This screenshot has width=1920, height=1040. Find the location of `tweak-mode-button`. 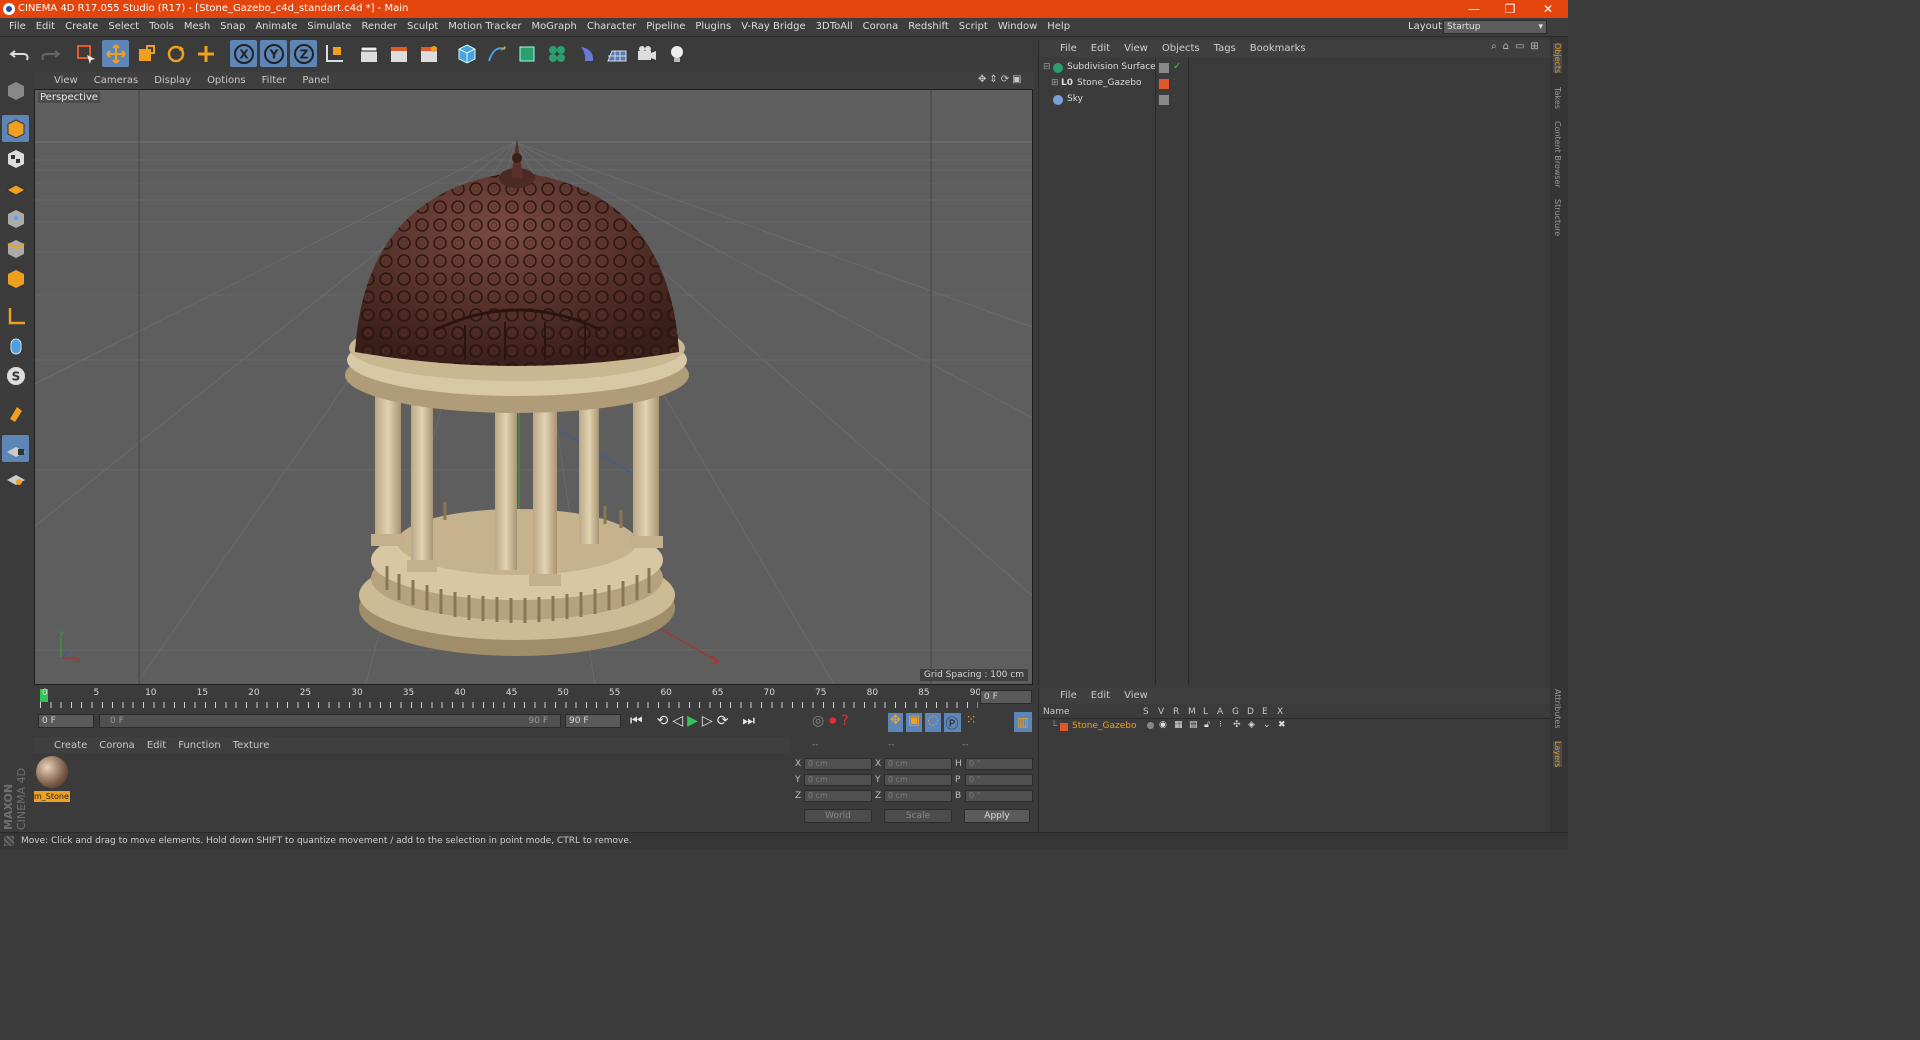

tweak-mode-button is located at coordinates (15, 345).